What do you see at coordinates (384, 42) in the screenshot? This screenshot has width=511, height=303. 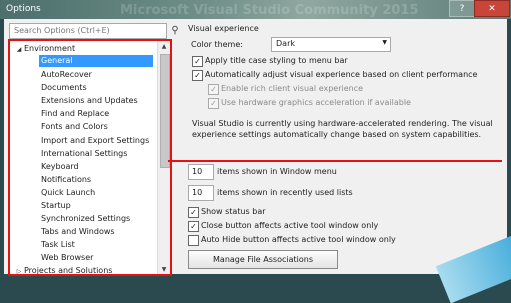 I see `chevron-down-icon: ▼` at bounding box center [384, 42].